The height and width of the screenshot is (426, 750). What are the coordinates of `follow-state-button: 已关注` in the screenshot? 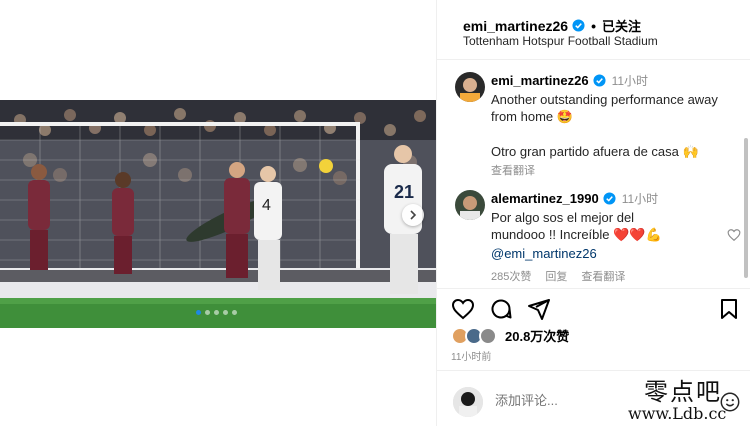 It's located at (621, 25).